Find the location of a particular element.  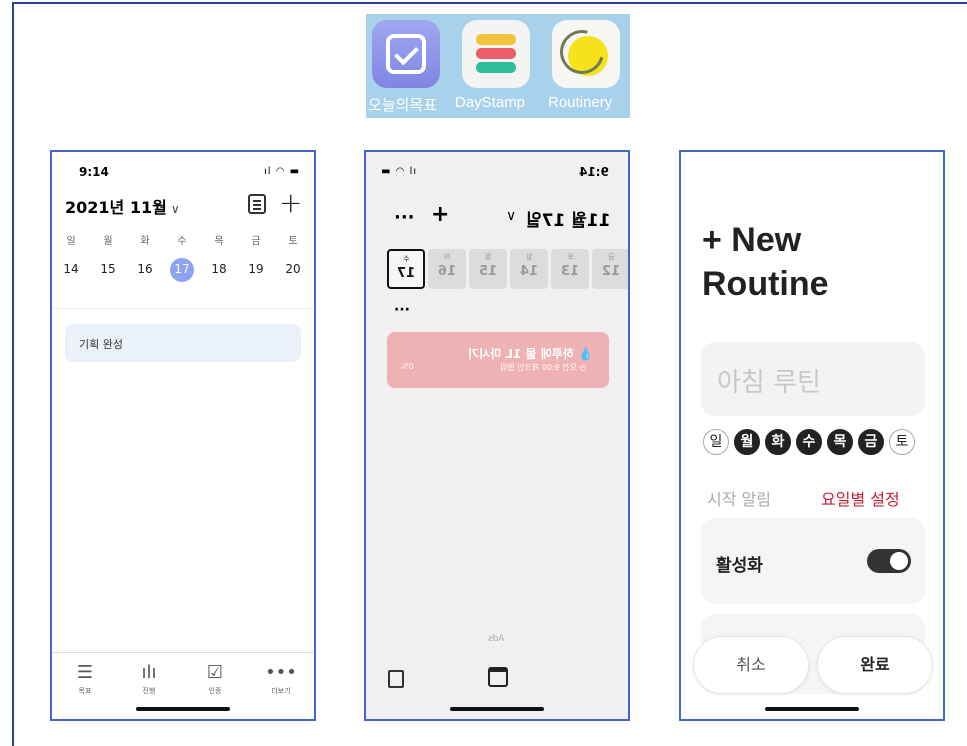

page-title: + New Routine is located at coordinates (765, 262).